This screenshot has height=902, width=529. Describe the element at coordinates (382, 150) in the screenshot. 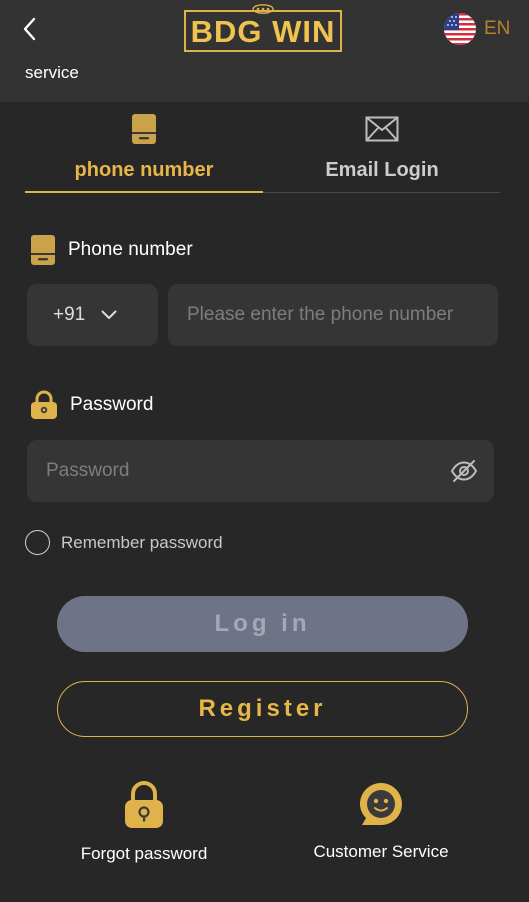

I see `tab-email-login: Email Login` at that location.